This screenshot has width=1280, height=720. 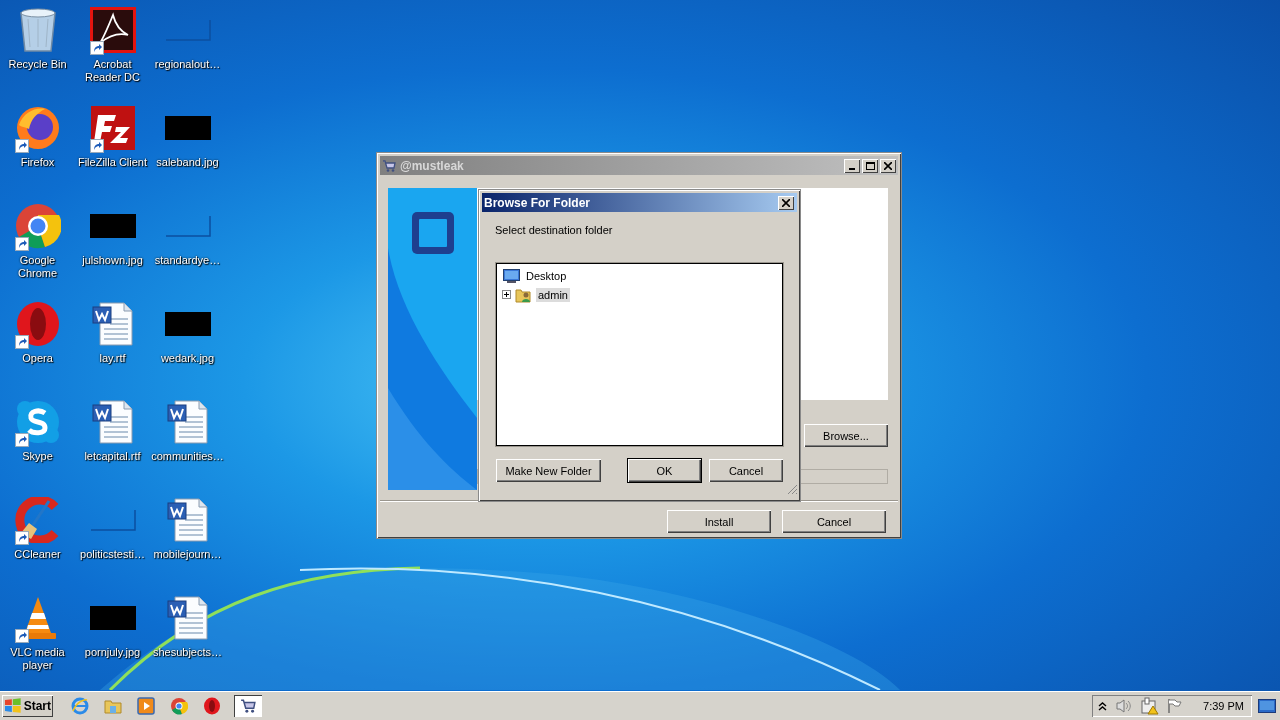 I want to click on clock: 7:39 PM, so click(x=1223, y=706).